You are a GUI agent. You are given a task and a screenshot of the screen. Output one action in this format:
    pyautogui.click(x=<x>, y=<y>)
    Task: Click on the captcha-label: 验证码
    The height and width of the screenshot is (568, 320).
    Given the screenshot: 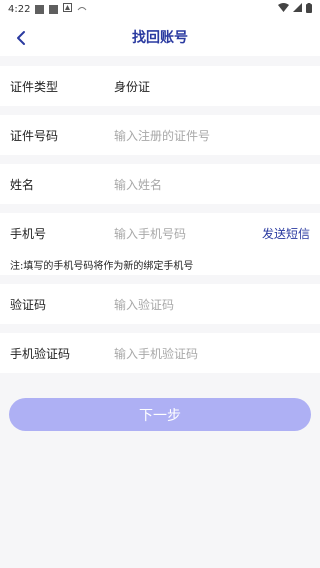 What is the action you would take?
    pyautogui.click(x=28, y=304)
    